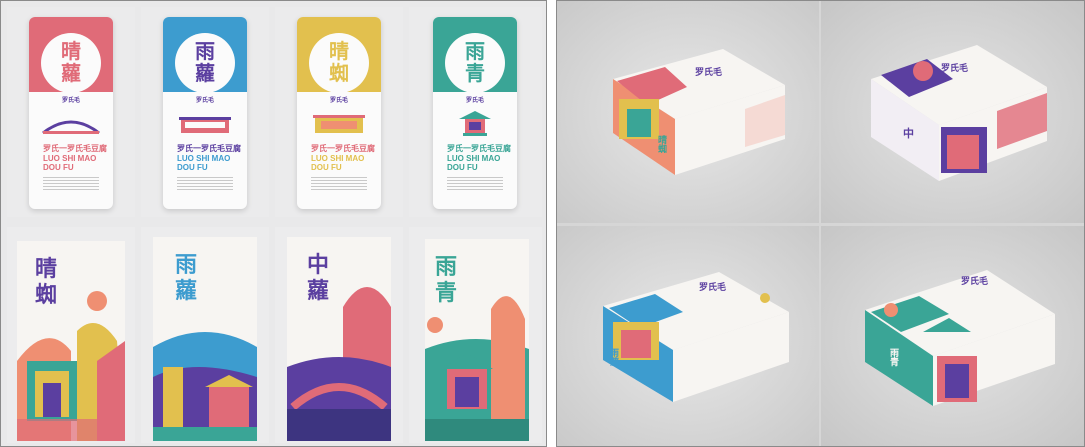  Describe the element at coordinates (661, 144) in the screenshot. I see `box-side-glyph: 晴蜘` at that location.